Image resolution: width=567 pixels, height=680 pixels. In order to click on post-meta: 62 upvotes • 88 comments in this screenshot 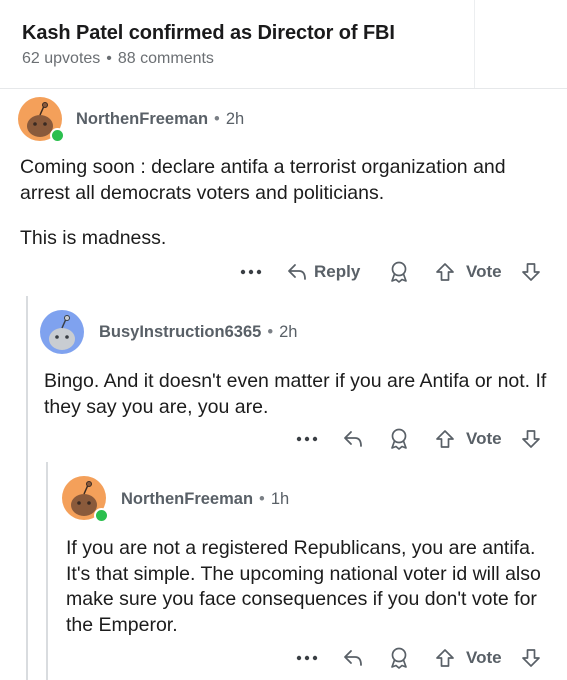, I will do `click(118, 59)`.